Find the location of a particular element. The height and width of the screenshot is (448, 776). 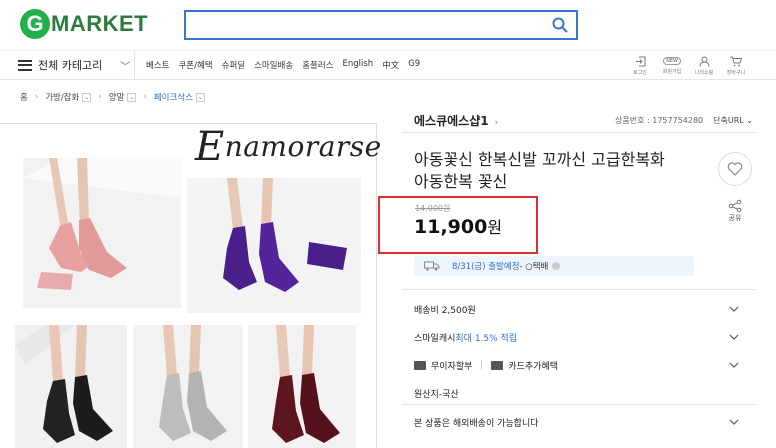

login-icon is located at coordinates (640, 61).